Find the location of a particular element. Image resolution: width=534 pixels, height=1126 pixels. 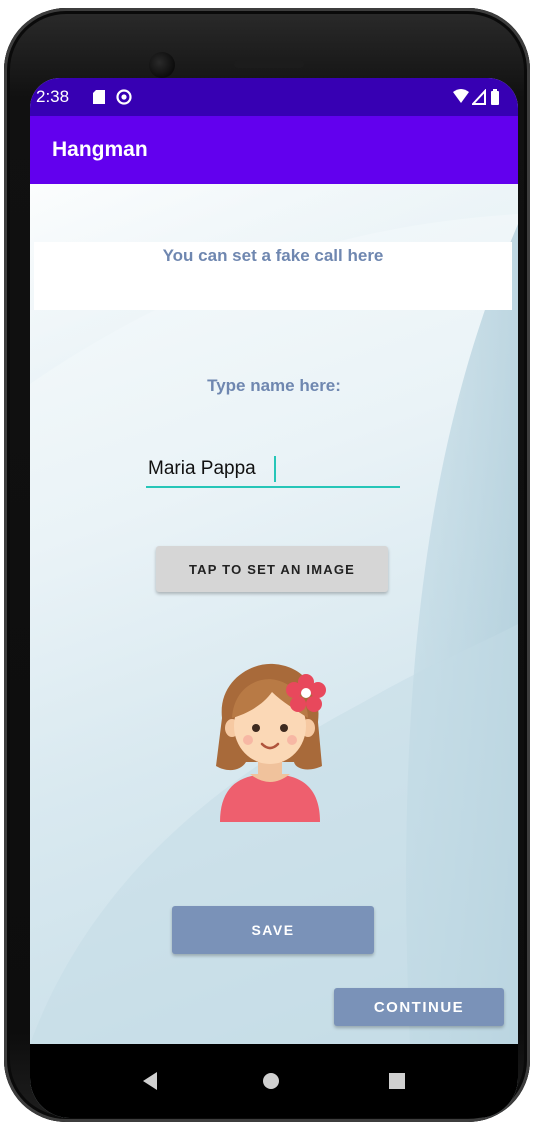

name-input is located at coordinates (273, 470).